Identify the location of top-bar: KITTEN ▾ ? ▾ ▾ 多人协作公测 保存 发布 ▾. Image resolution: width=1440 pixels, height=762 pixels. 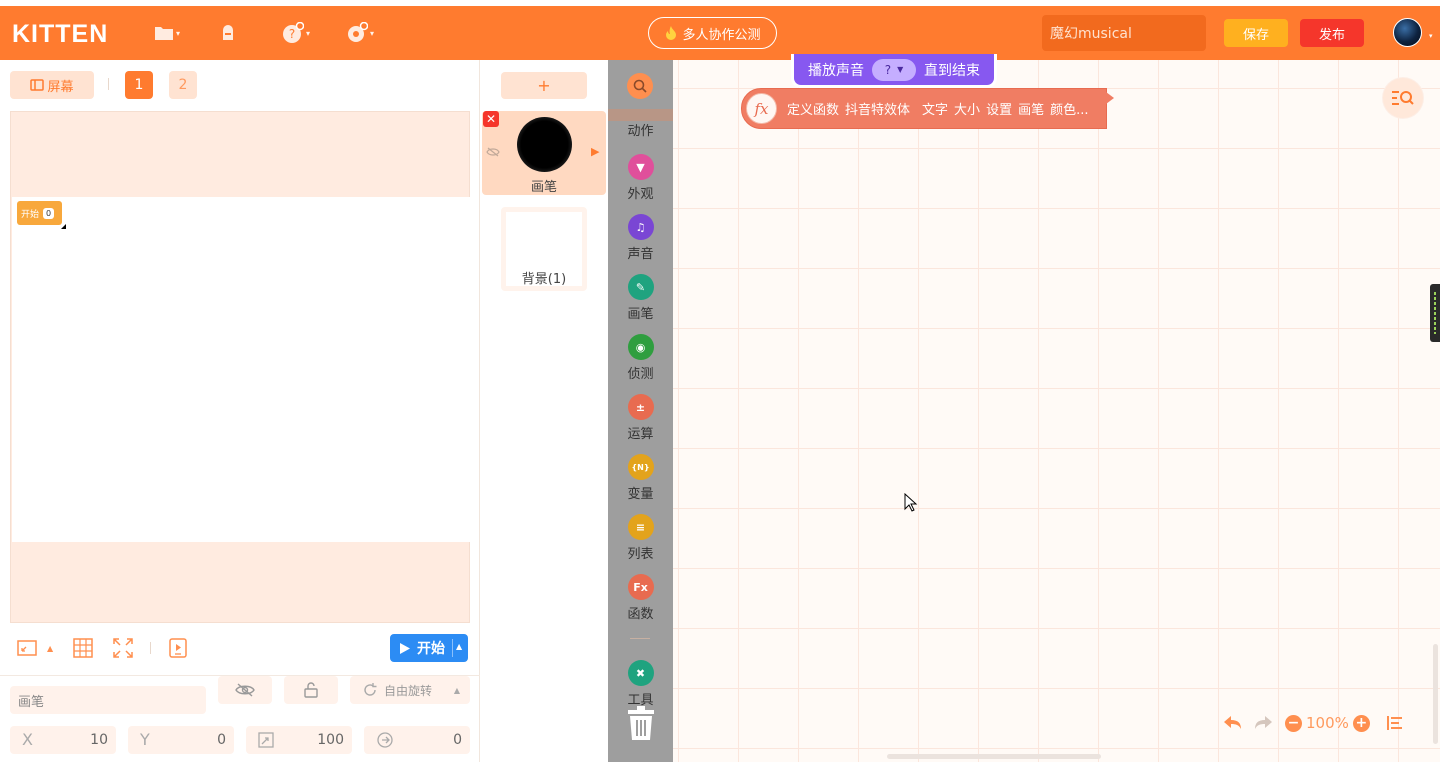
(720, 30).